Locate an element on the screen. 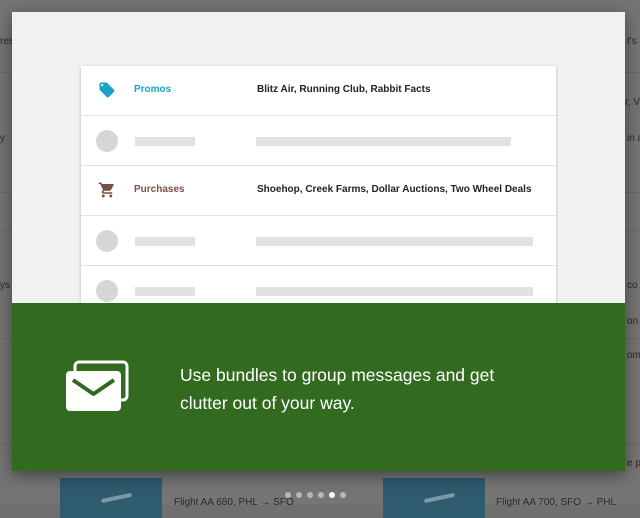  bg-fragment: co is located at coordinates (632, 285).